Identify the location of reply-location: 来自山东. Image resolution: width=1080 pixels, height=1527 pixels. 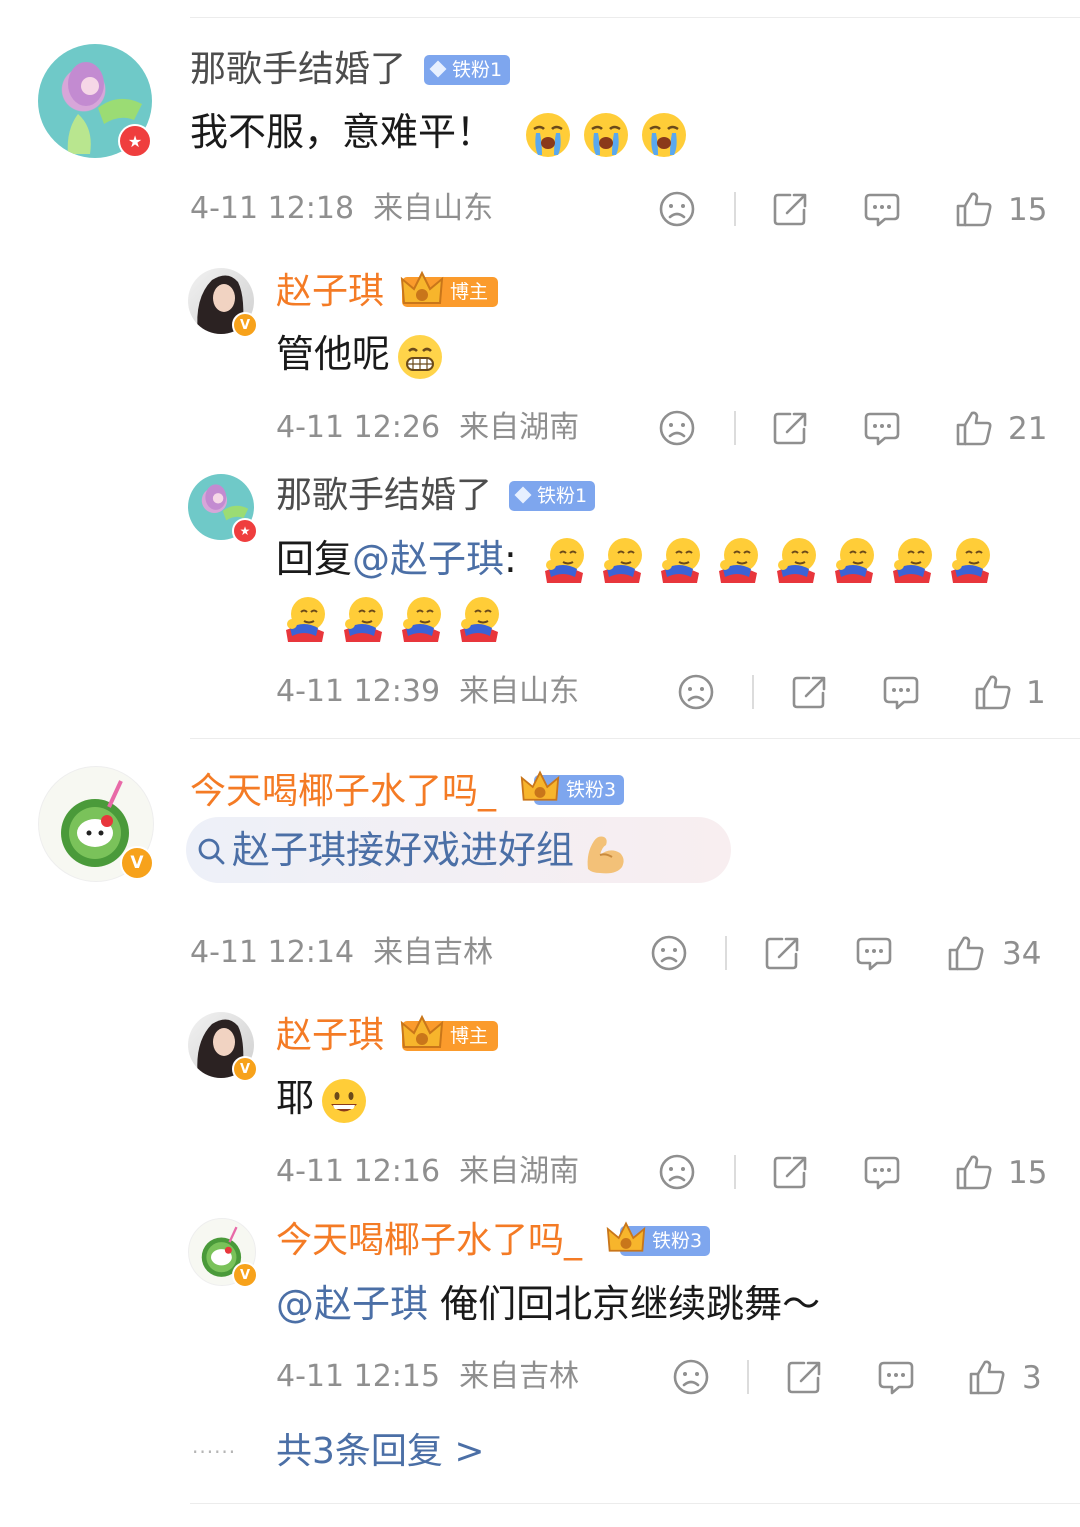
(519, 691).